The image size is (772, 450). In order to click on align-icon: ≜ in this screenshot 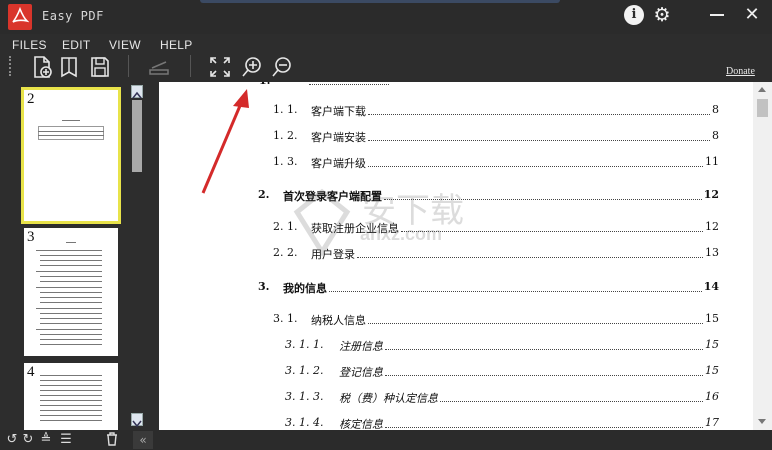, I will do `click(46, 440)`.